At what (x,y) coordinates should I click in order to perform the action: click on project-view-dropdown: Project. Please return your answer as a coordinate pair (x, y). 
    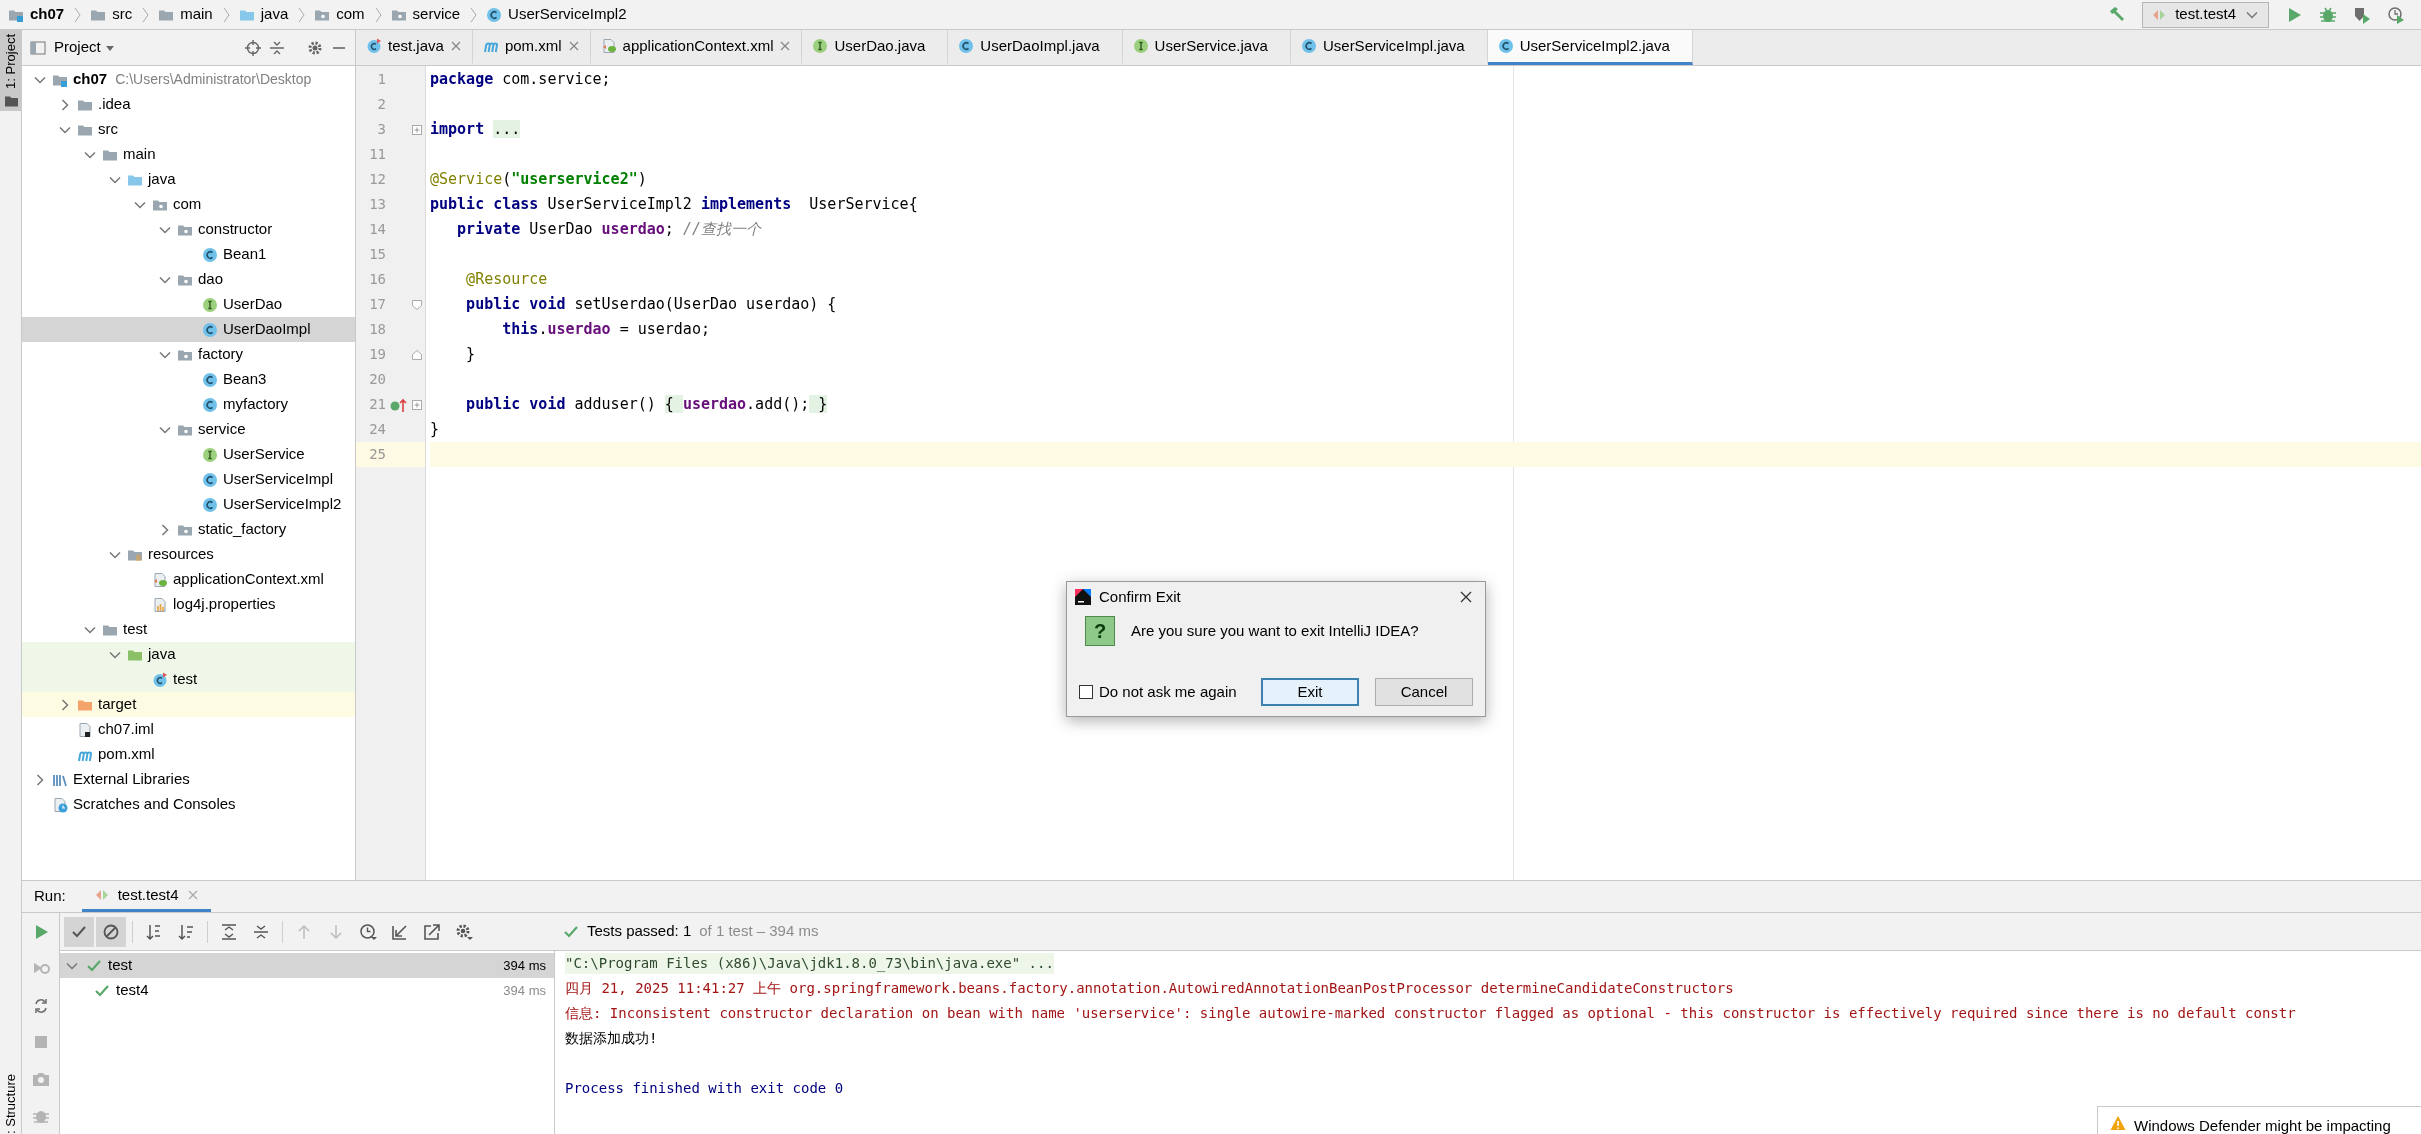
    Looking at the image, I should click on (84, 47).